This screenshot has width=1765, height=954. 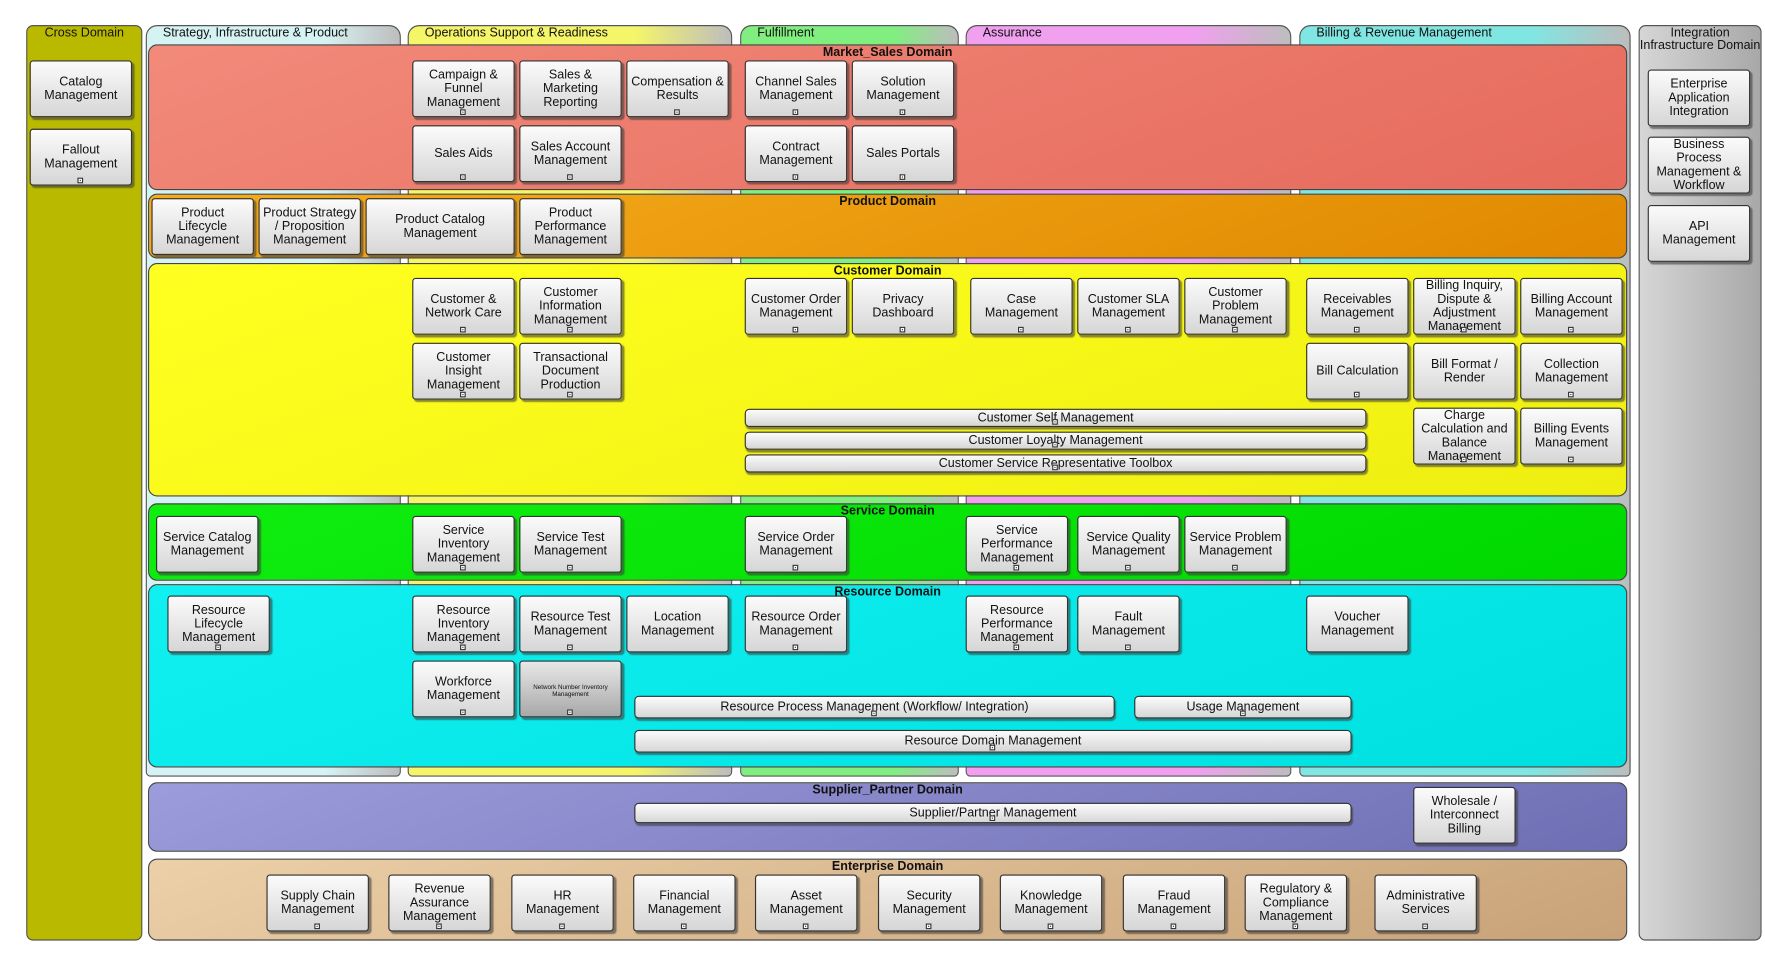 What do you see at coordinates (993, 813) in the screenshot?
I see `supplier-partner-management-bar: Supplier/Partner Management` at bounding box center [993, 813].